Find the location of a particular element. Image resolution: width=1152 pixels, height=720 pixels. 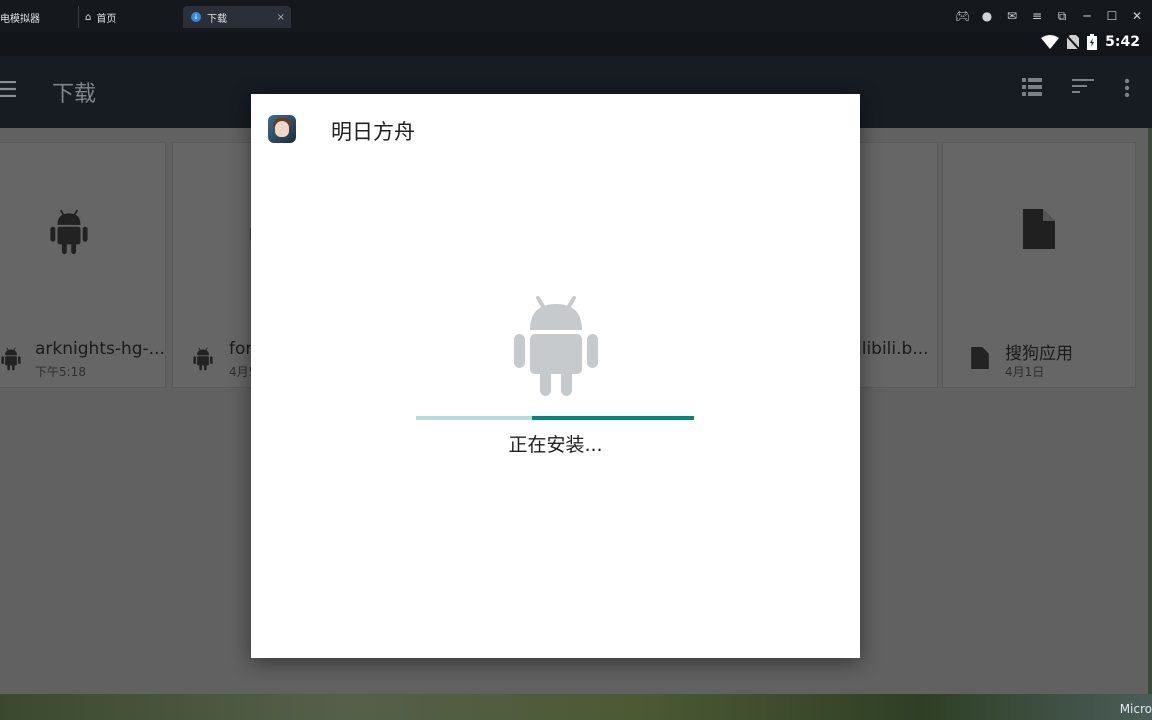

list-view-icon is located at coordinates (1032, 87).